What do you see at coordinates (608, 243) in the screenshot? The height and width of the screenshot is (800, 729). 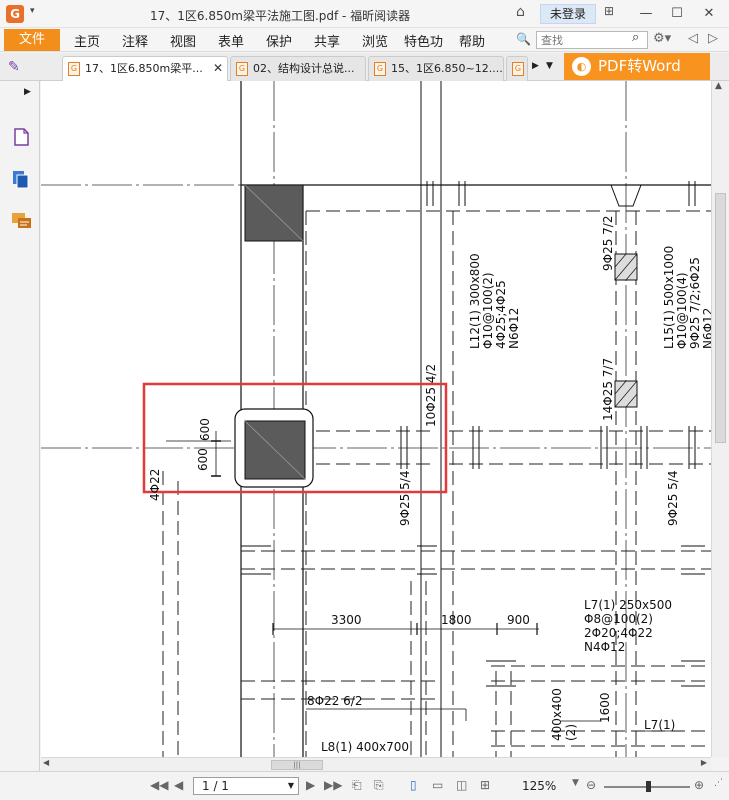 I see `label-rebar-9b: 9Φ25 7/2` at bounding box center [608, 243].